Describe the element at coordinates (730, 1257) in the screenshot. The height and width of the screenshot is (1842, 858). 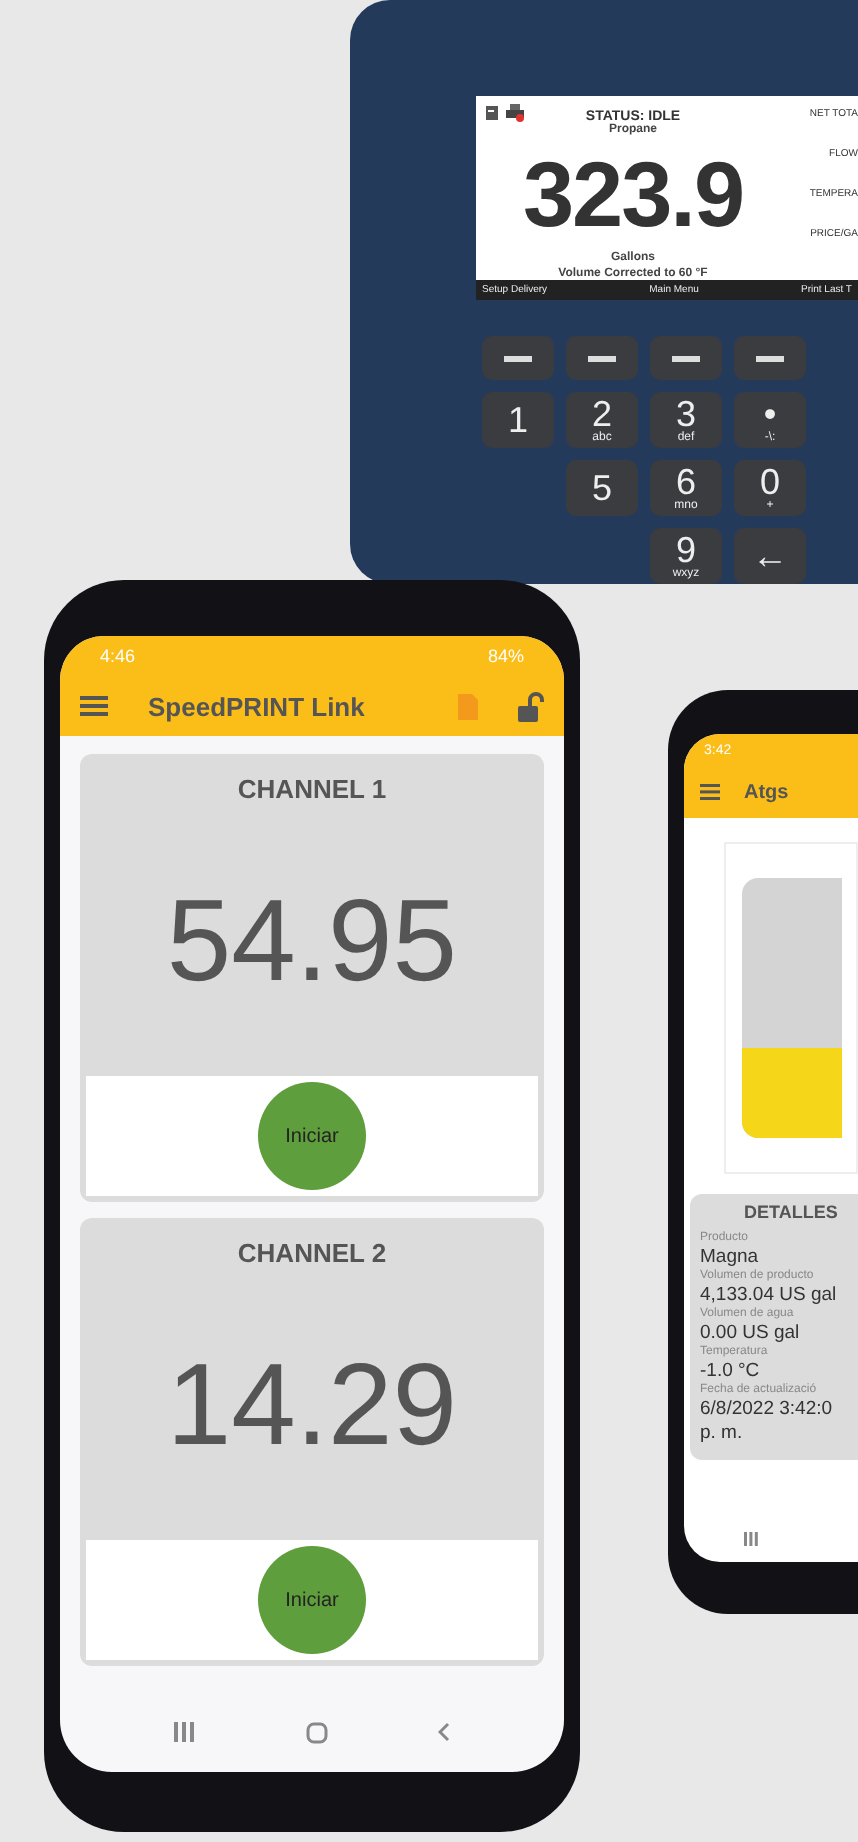
I see `field-value: Magna` at that location.